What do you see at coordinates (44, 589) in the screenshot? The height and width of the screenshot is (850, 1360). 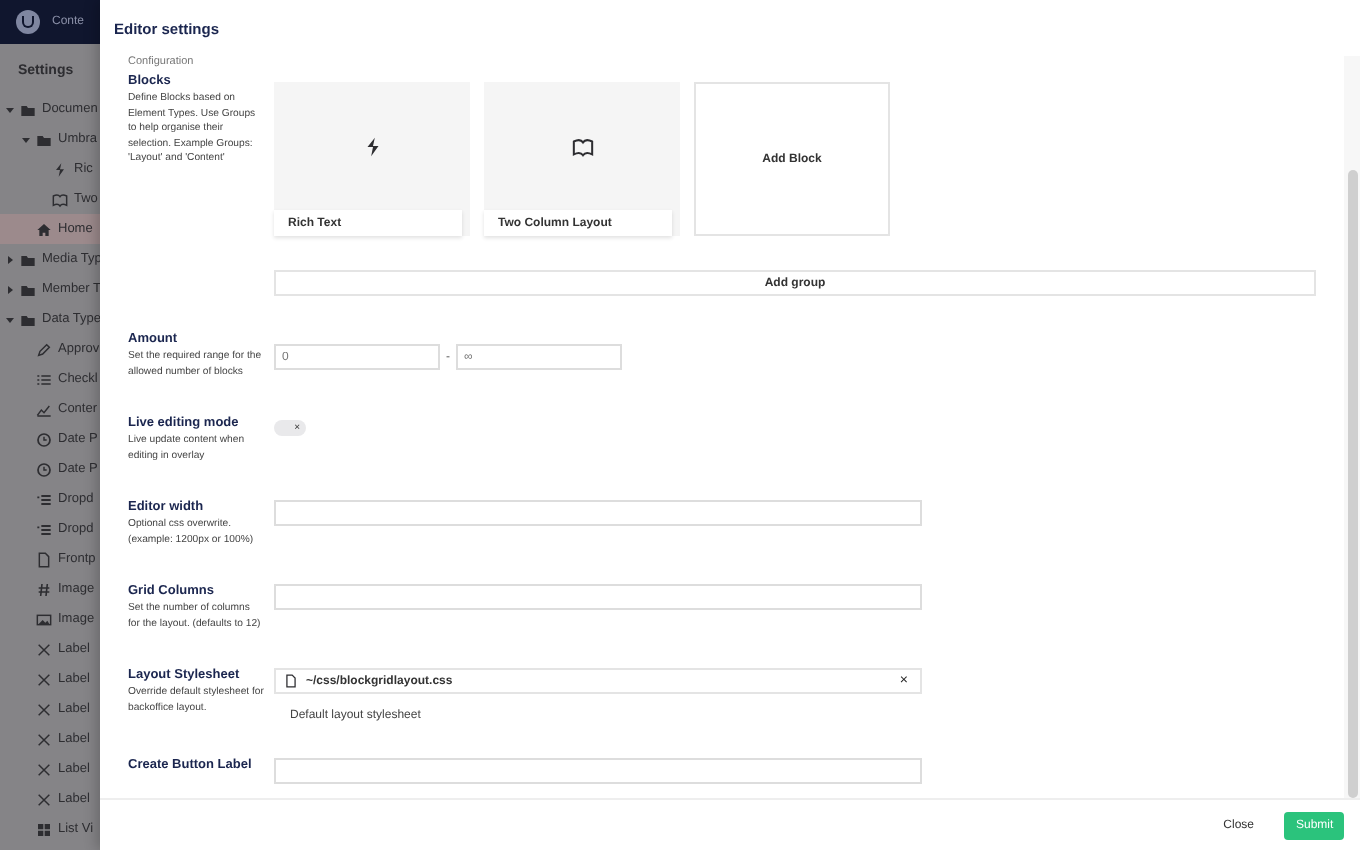 I see `hash-icon` at bounding box center [44, 589].